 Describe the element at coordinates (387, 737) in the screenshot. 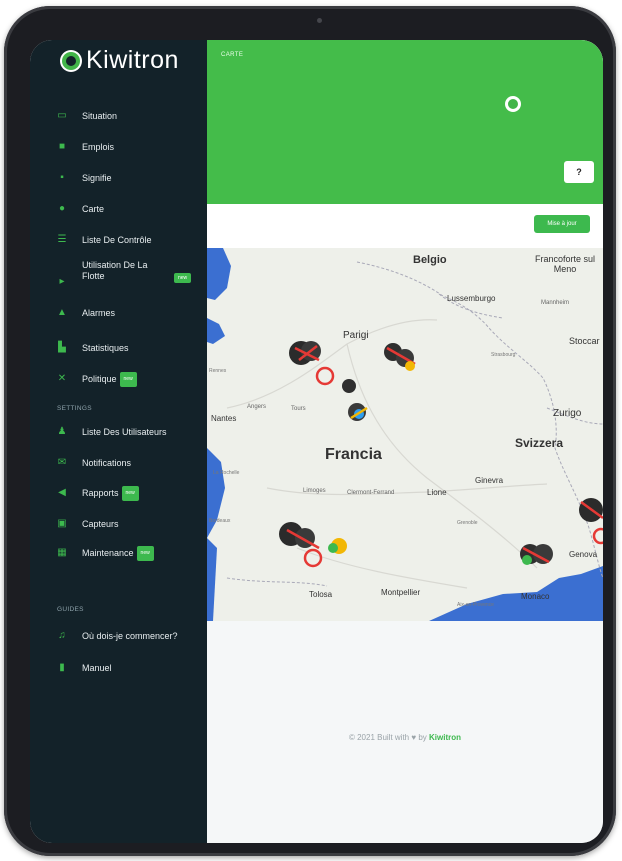

I see `footer-text: © 2021 Built with ♥ by` at that location.